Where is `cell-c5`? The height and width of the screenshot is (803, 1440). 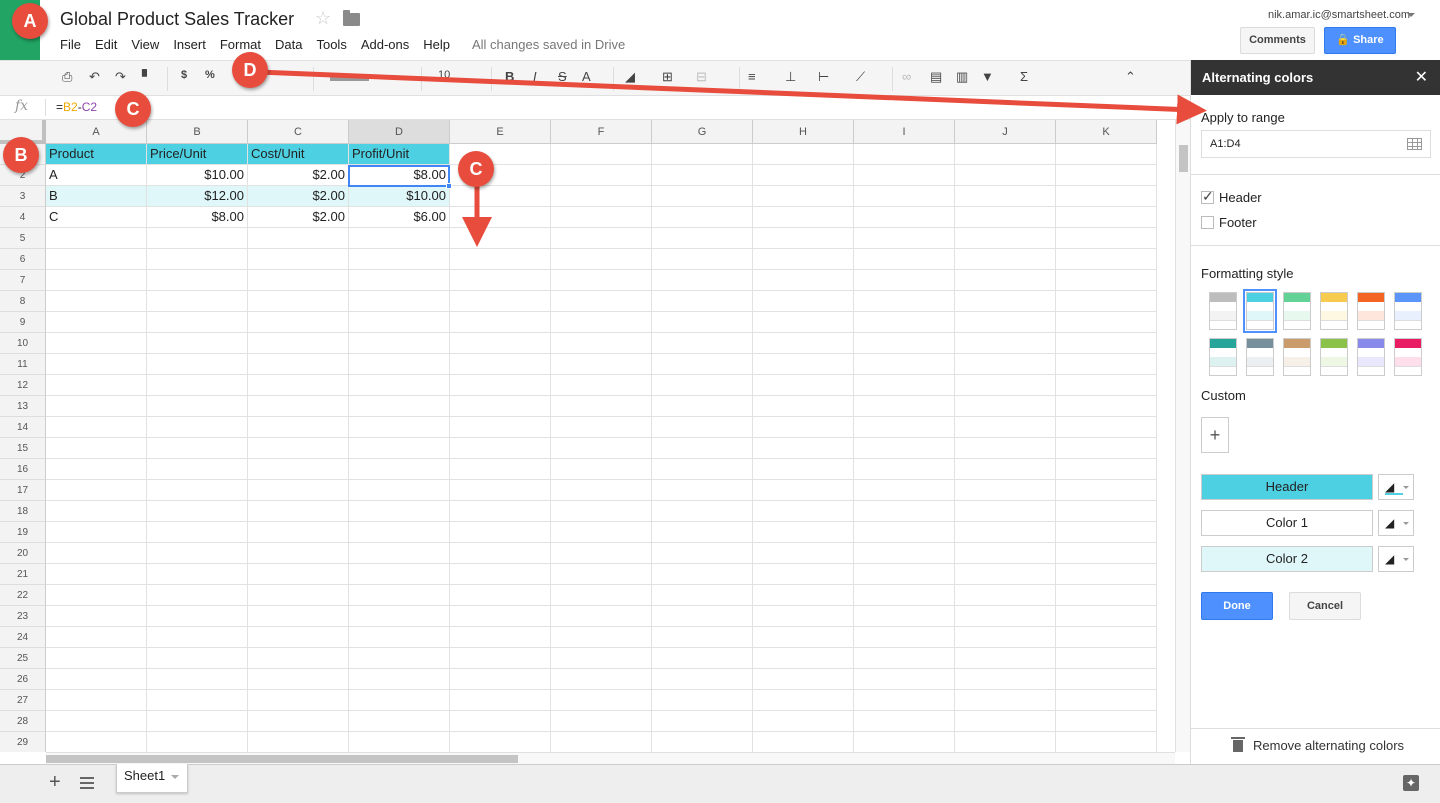 cell-c5 is located at coordinates (298, 238).